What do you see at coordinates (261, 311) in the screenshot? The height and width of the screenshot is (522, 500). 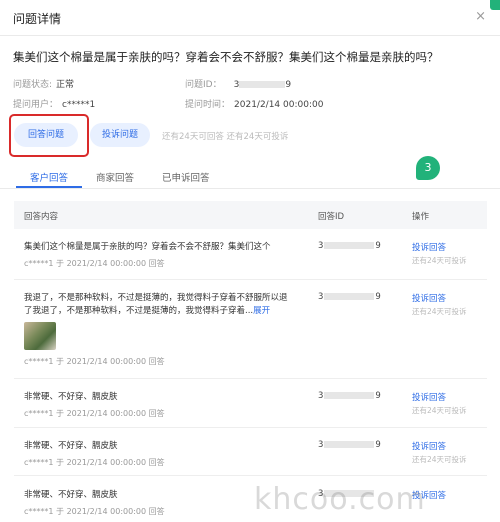 I see `expand-link: 展开` at bounding box center [261, 311].